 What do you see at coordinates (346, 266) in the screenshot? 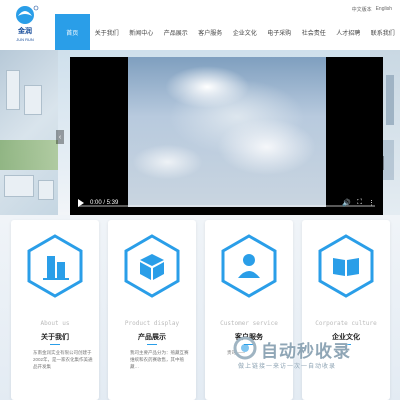
I see `book-icon` at bounding box center [346, 266].